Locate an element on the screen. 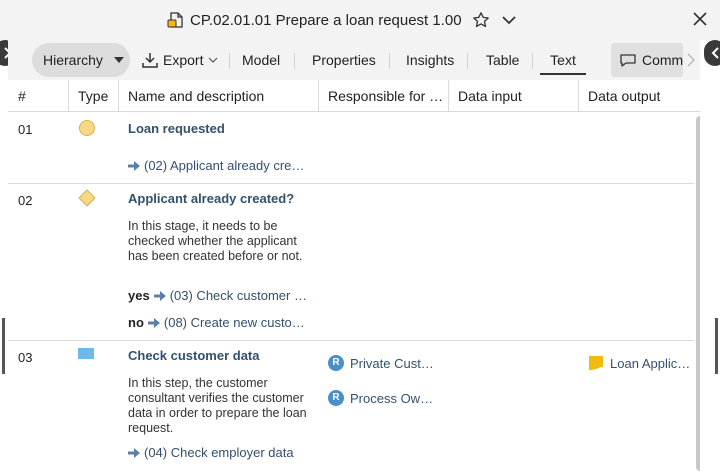 The width and height of the screenshot is (720, 471). start-event-icon is located at coordinates (87, 128).